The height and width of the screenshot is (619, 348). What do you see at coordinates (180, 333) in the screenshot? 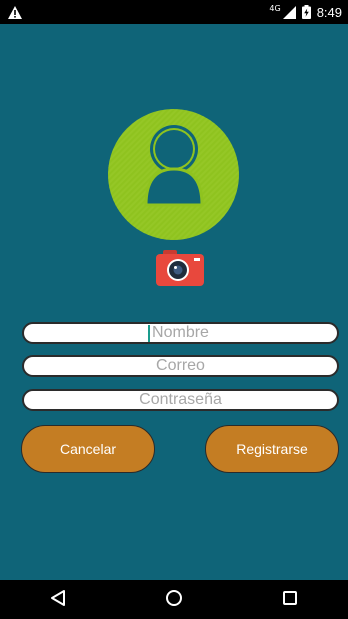
I see `name-input` at bounding box center [180, 333].